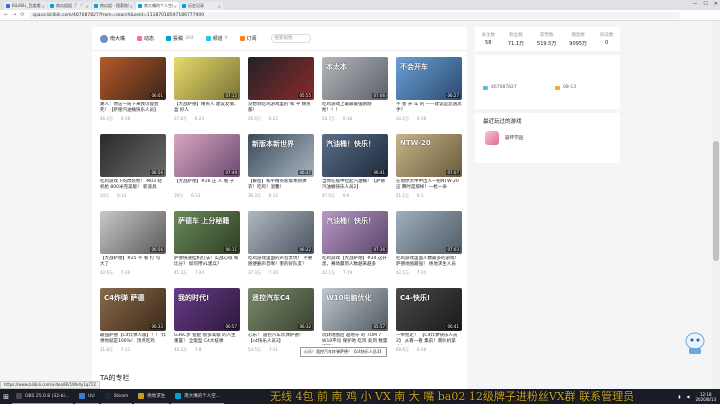 The width and height of the screenshot is (720, 404). I want to click on video-thumbnail: 07:03, so click(429, 232).